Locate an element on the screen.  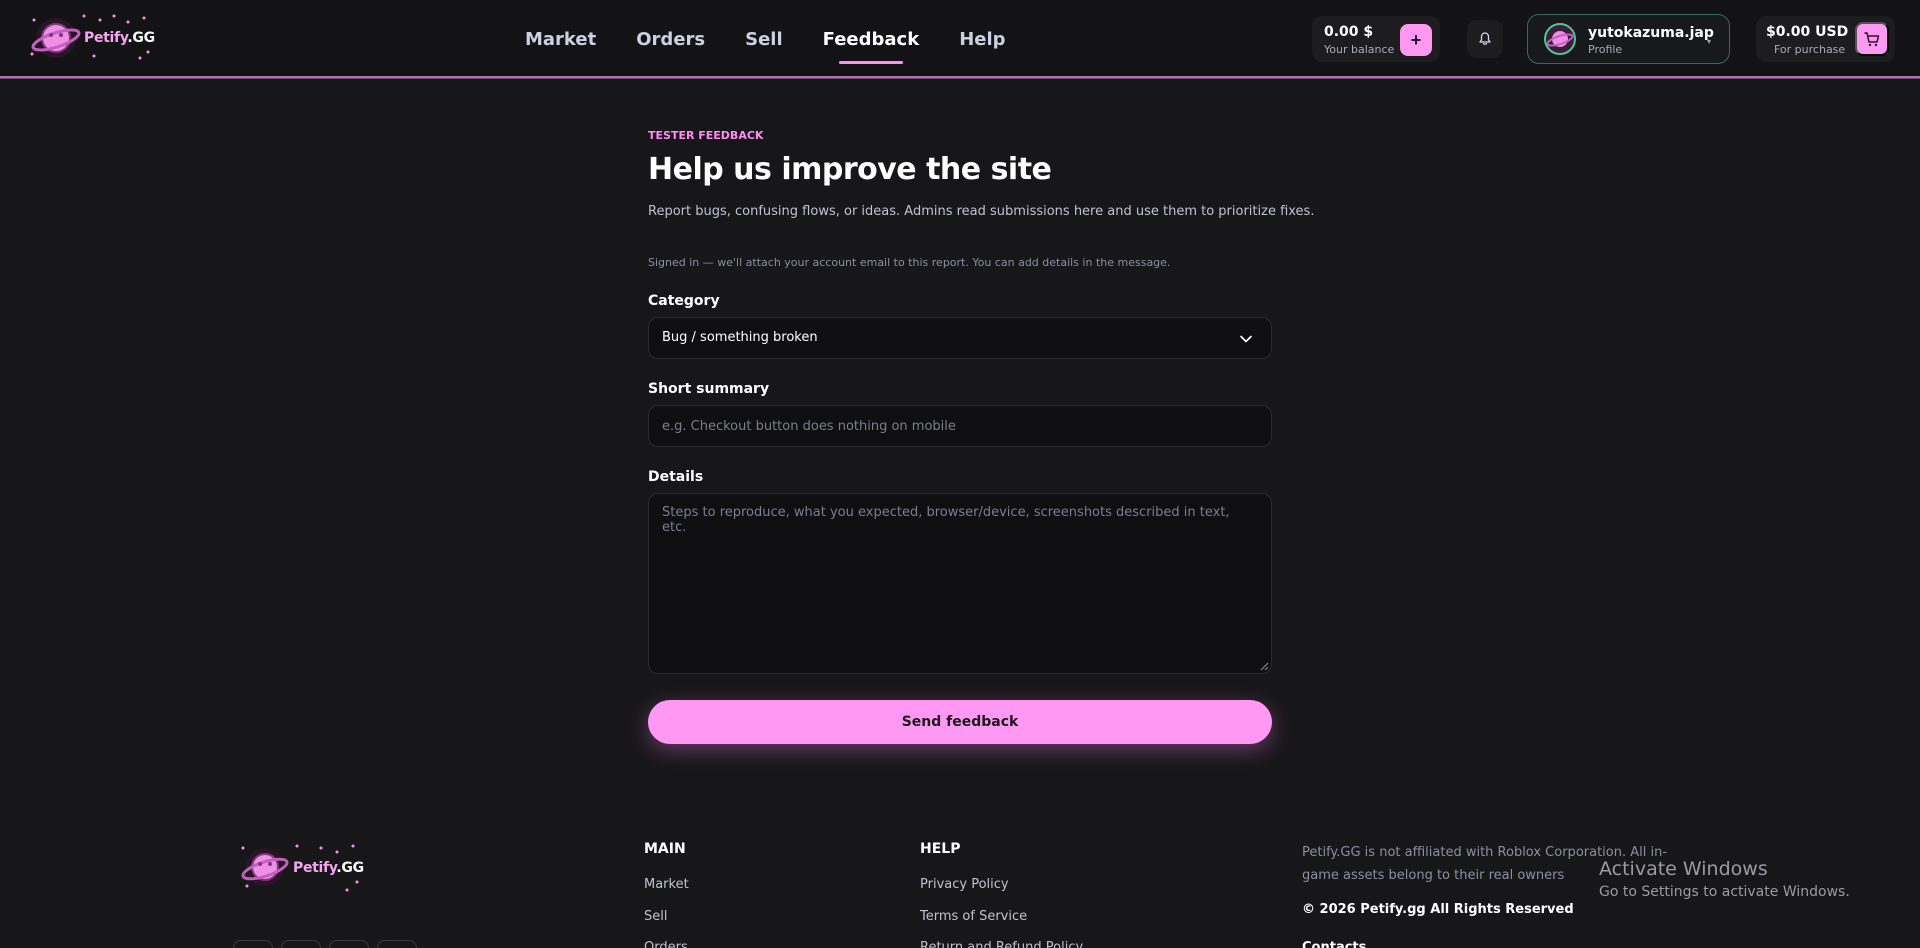
site-logo: Petify.GG is located at coordinates (90, 38).